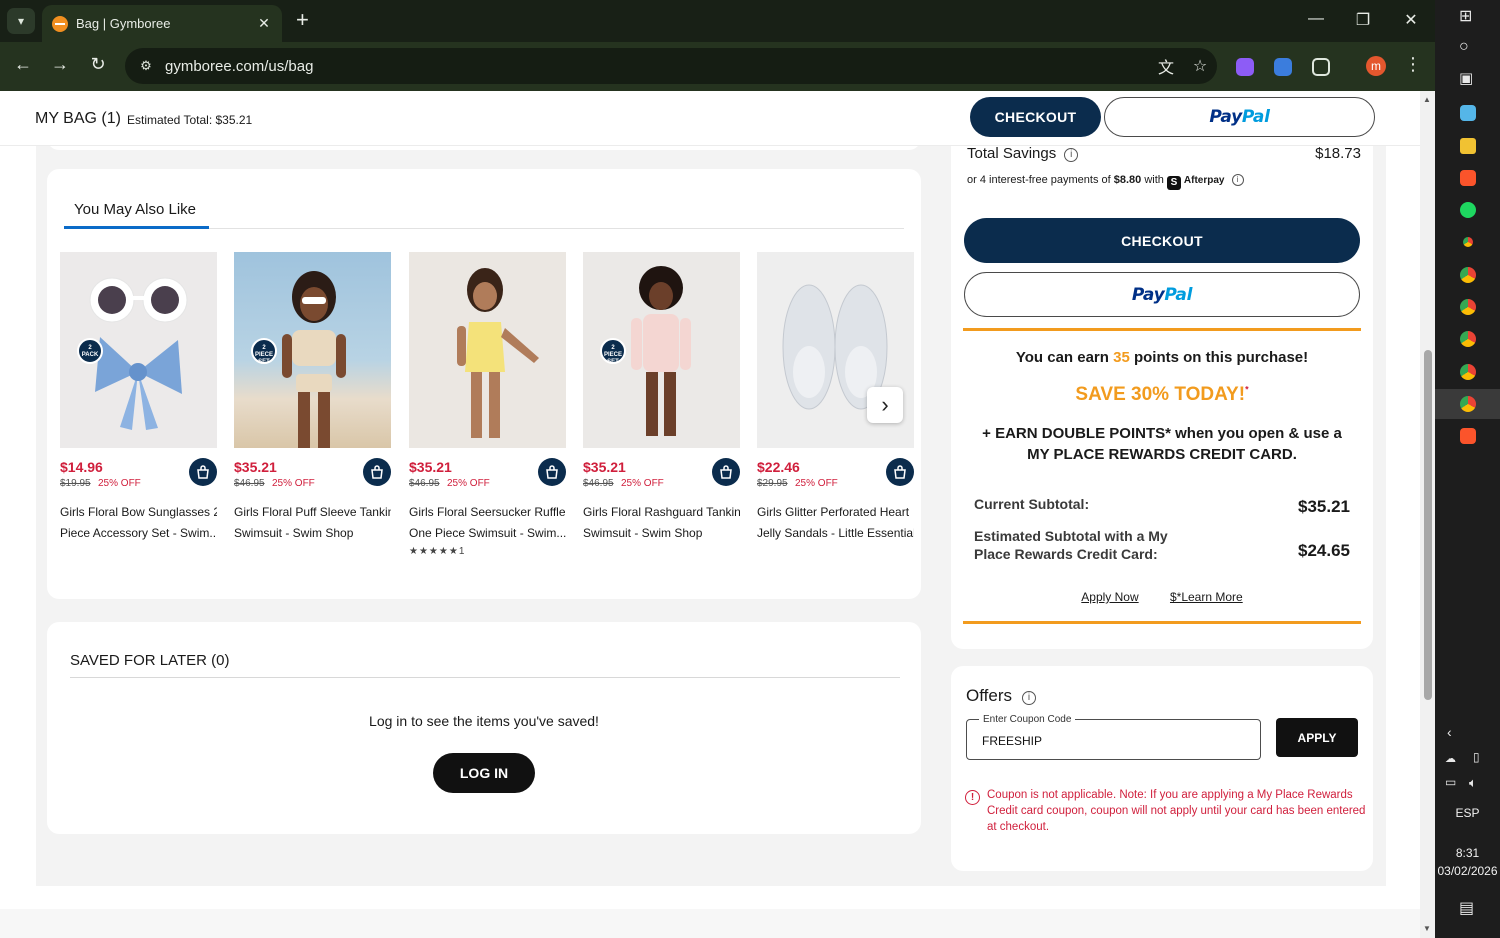 Image resolution: width=1500 pixels, height=938 pixels. I want to click on star-rating: ★★★★★1, so click(487, 551).